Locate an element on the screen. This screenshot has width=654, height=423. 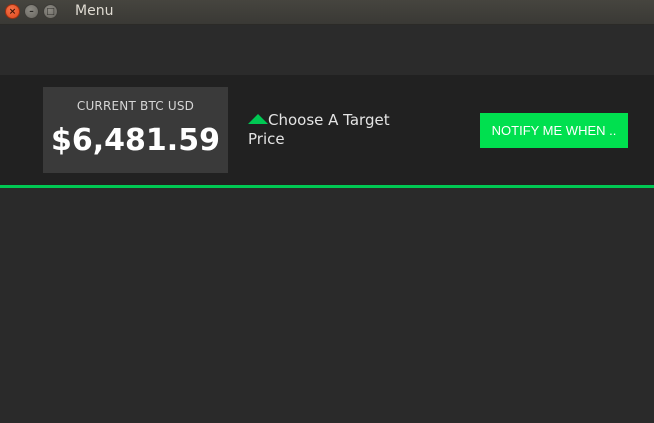
window-title: Menu is located at coordinates (94, 11).